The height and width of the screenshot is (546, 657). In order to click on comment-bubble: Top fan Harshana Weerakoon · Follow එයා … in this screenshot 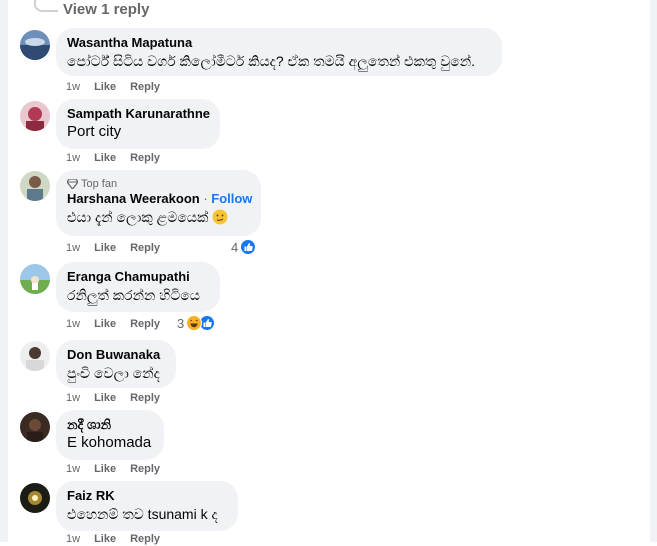, I will do `click(158, 203)`.